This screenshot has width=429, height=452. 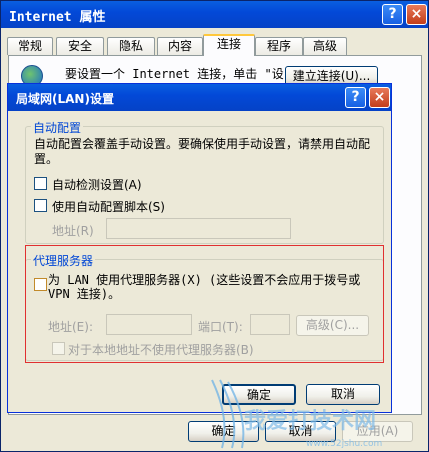 What do you see at coordinates (58, 348) in the screenshot?
I see `bypass-local-checkbox` at bounding box center [58, 348].